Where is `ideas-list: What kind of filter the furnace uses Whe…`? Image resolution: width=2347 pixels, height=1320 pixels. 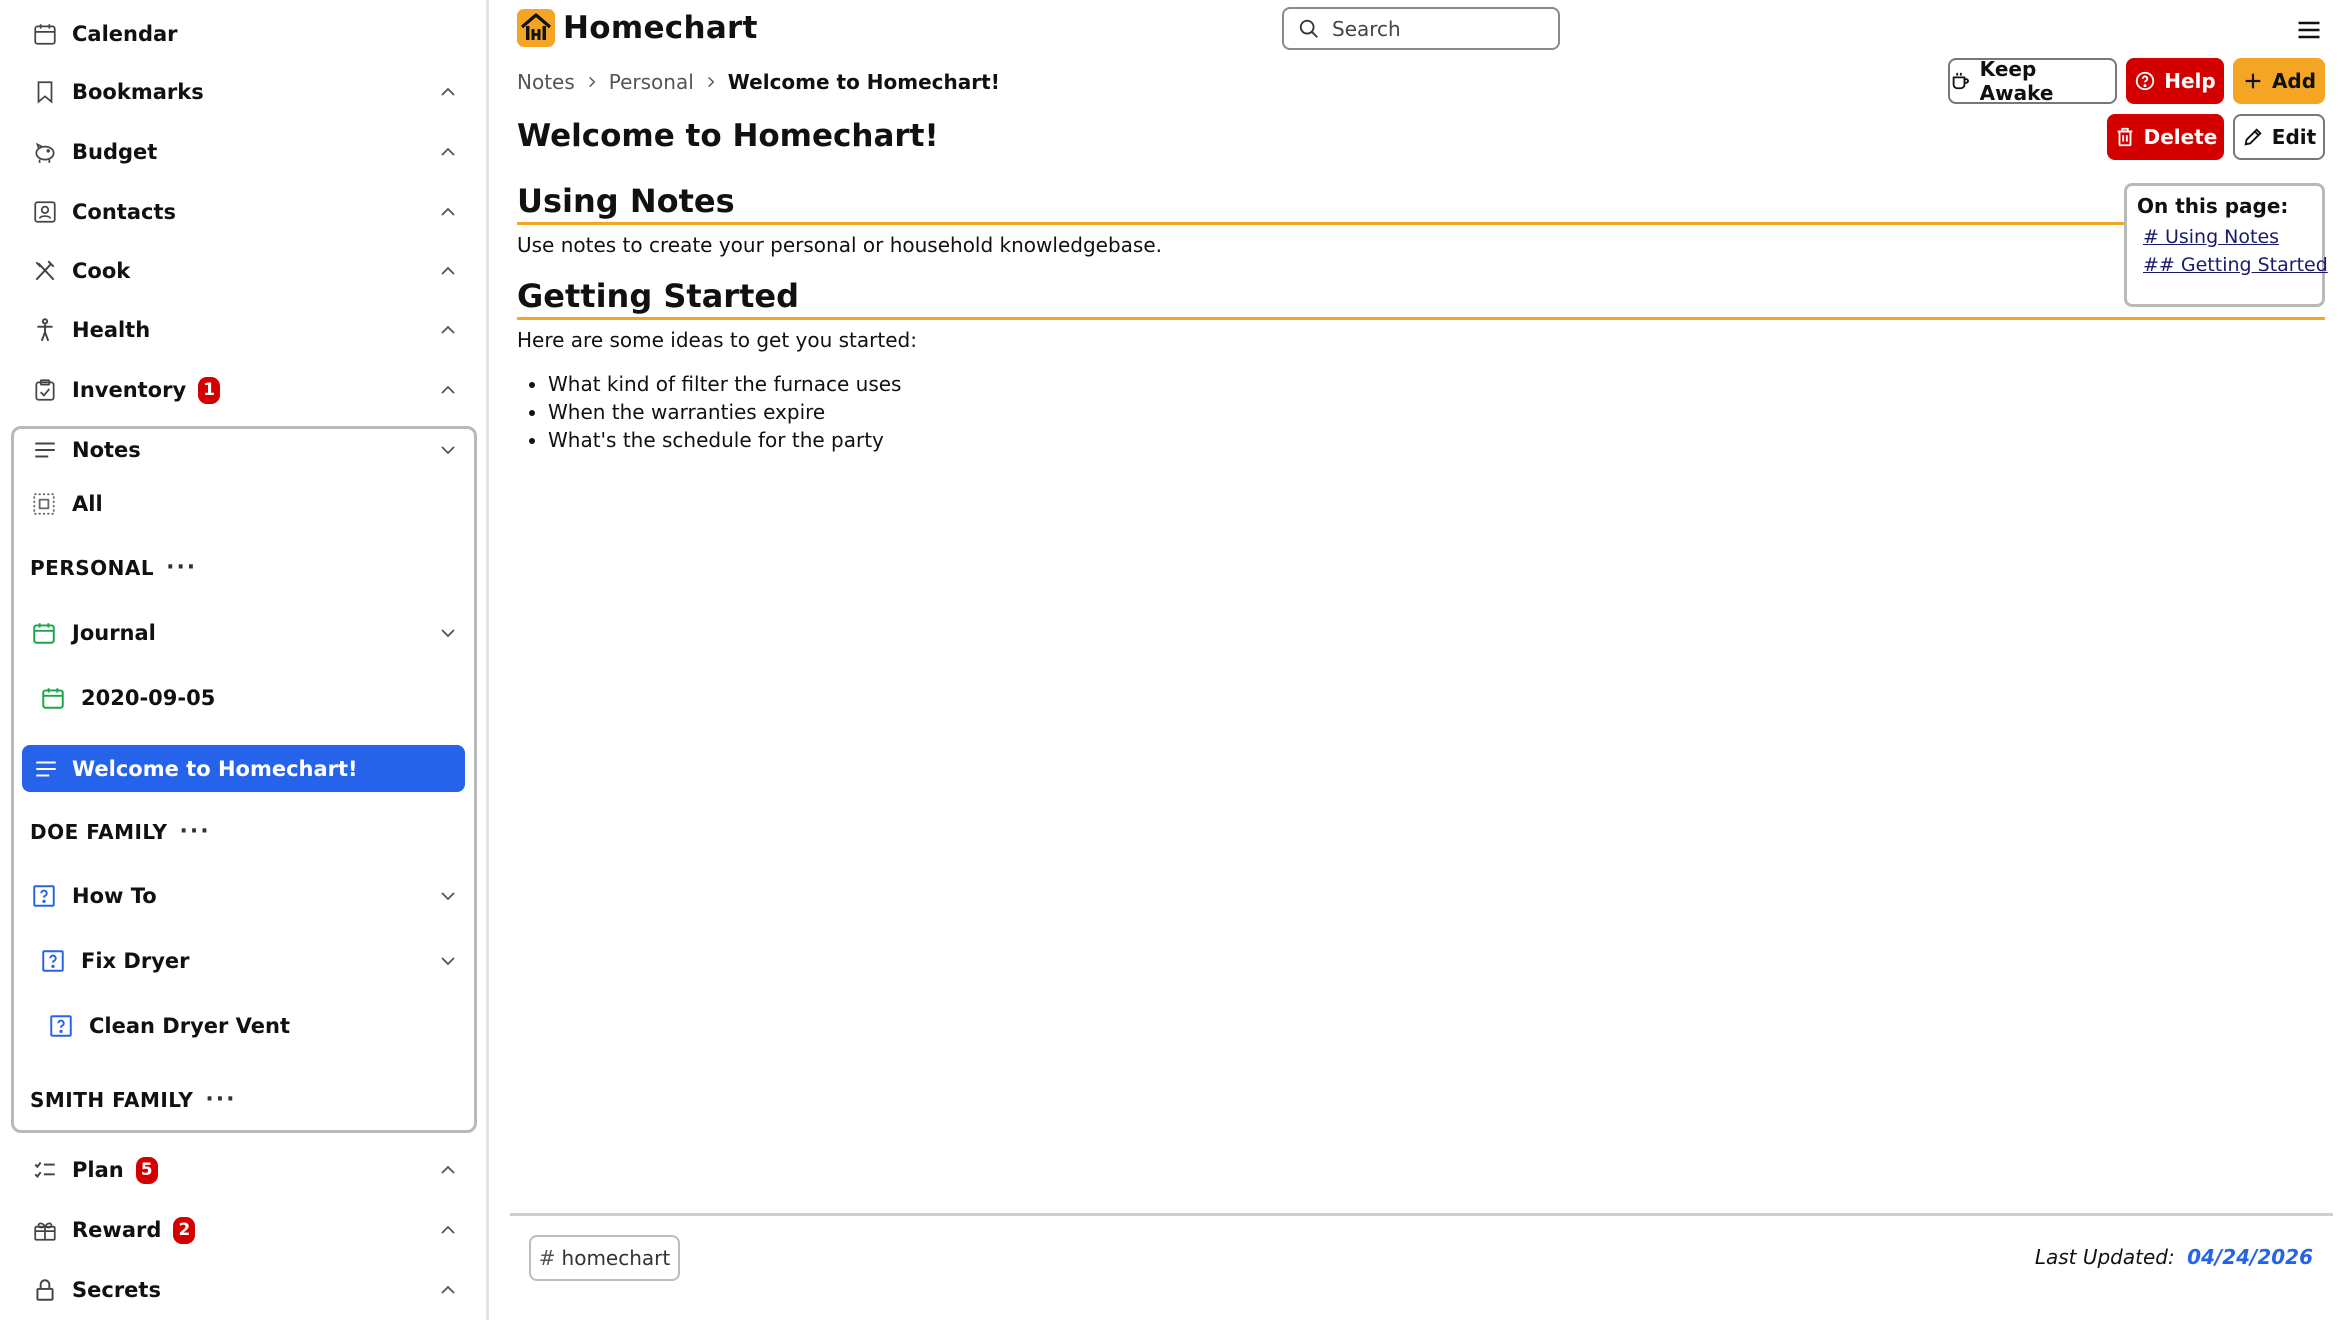
ideas-list: What kind of filter the furnace uses Whe… is located at coordinates (724, 412).